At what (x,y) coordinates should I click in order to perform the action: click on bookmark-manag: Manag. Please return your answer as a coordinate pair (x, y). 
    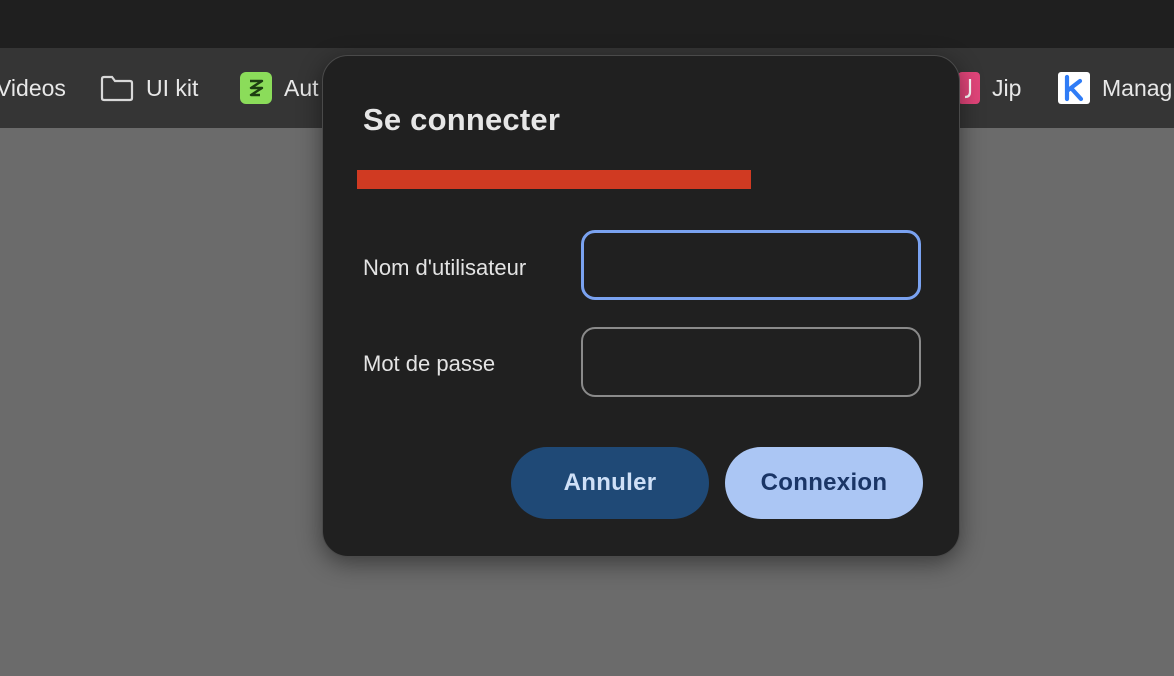
    Looking at the image, I should click on (1115, 88).